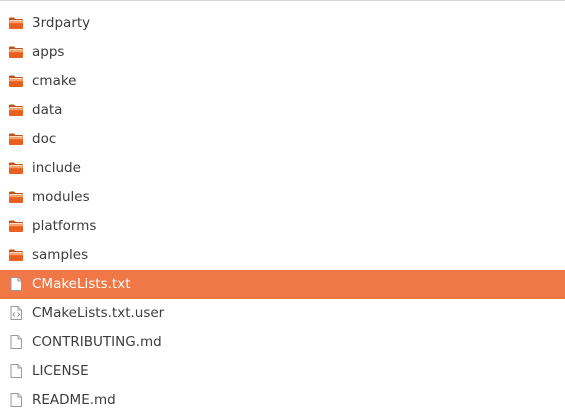  What do you see at coordinates (97, 342) in the screenshot?
I see `file-name: CONTRIBUTING.md` at bounding box center [97, 342].